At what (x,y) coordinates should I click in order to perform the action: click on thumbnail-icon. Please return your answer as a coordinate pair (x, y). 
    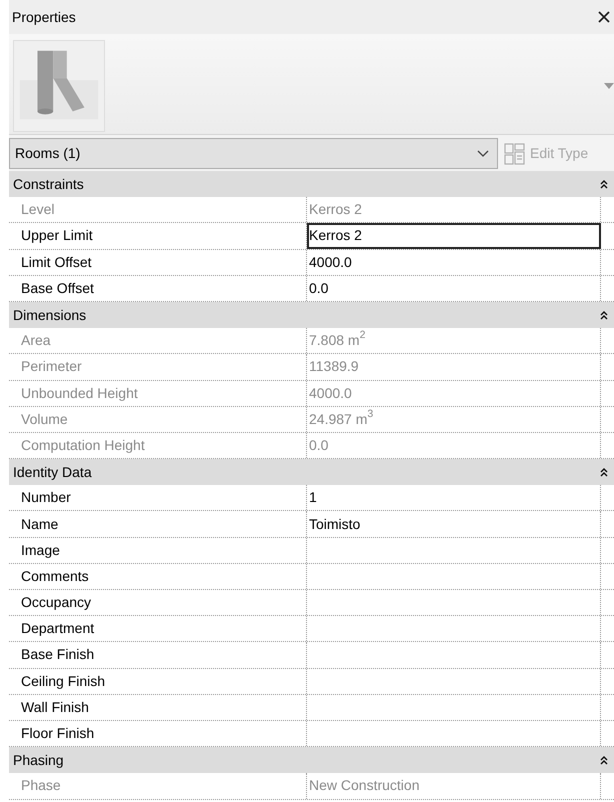
    Looking at the image, I should click on (59, 86).